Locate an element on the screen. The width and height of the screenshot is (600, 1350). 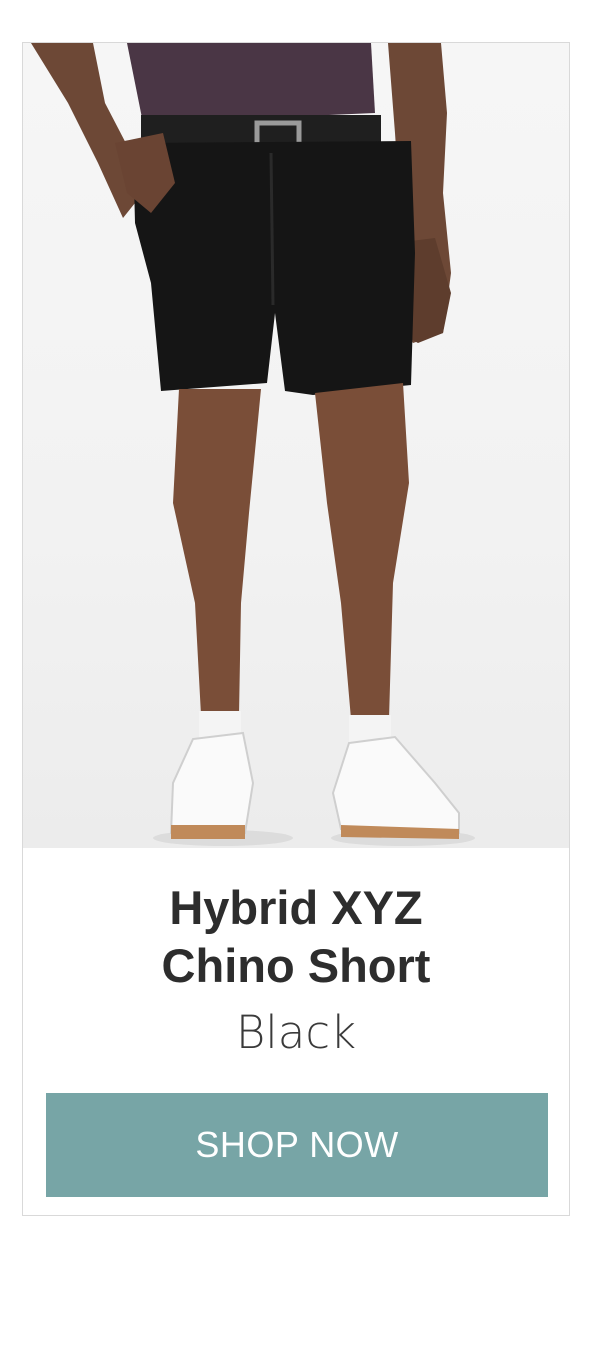
shop-now-button: SHOP NOW is located at coordinates (297, 1145).